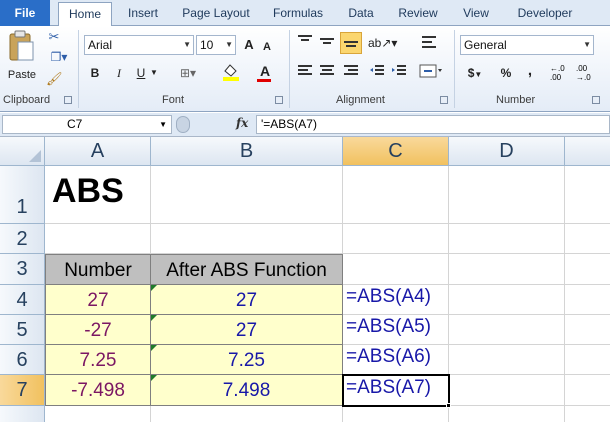 Image resolution: width=610 pixels, height=422 pixels. Describe the element at coordinates (22, 269) in the screenshot. I see `row-header-3: 3` at that location.